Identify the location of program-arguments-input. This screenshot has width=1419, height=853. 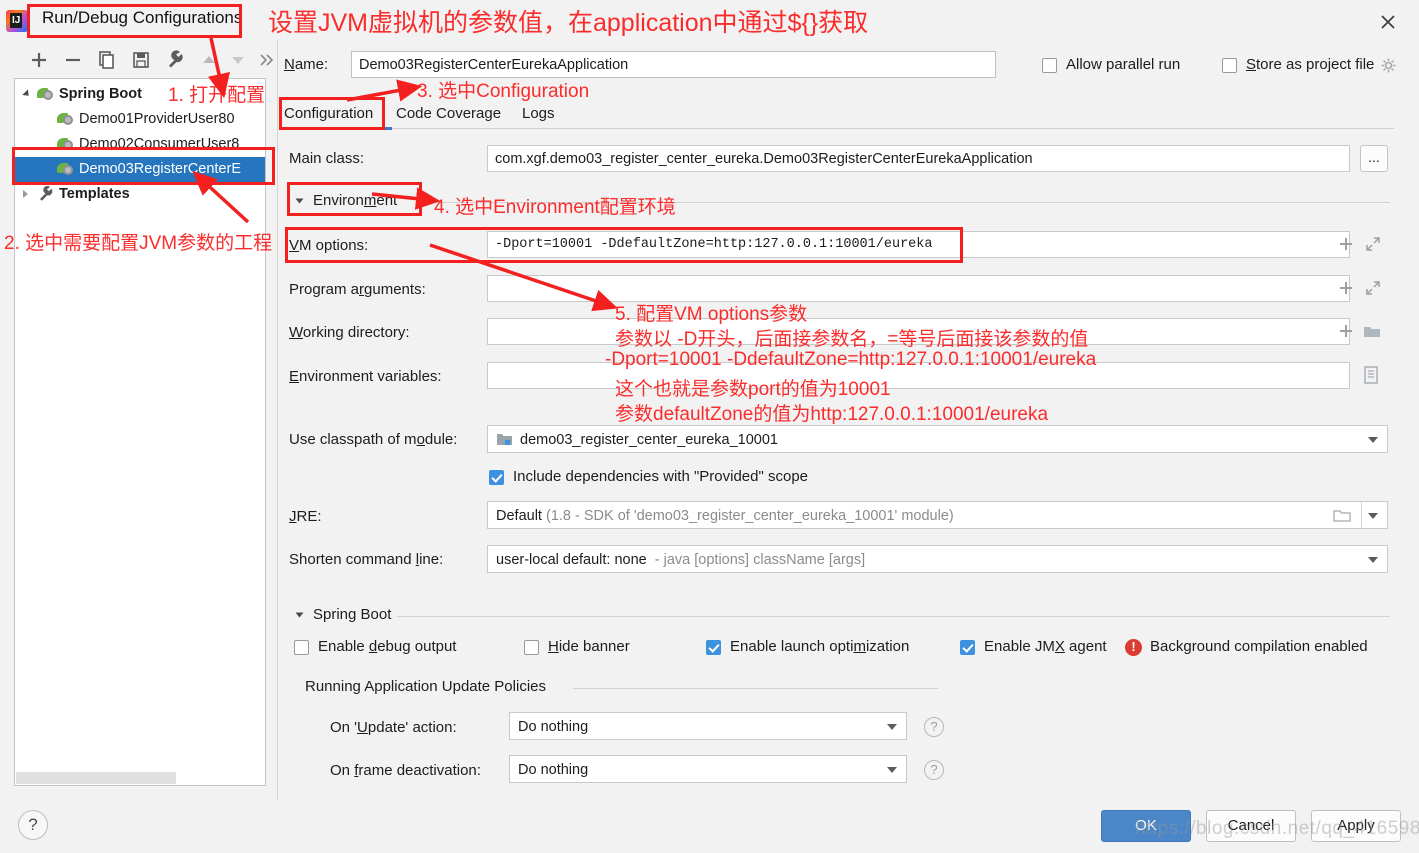
(918, 288).